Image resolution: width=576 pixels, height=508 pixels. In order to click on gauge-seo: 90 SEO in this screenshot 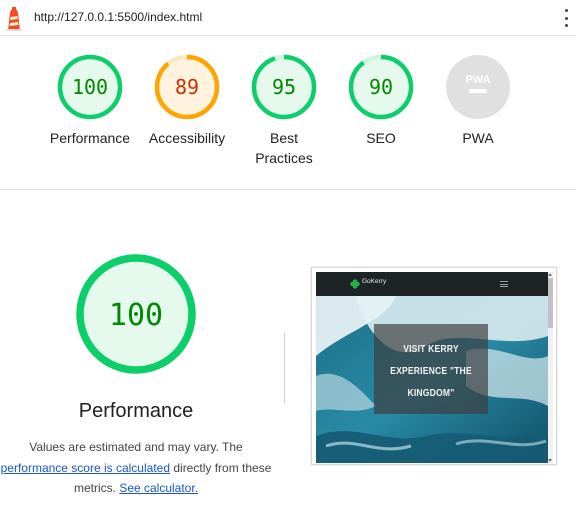, I will do `click(381, 101)`.